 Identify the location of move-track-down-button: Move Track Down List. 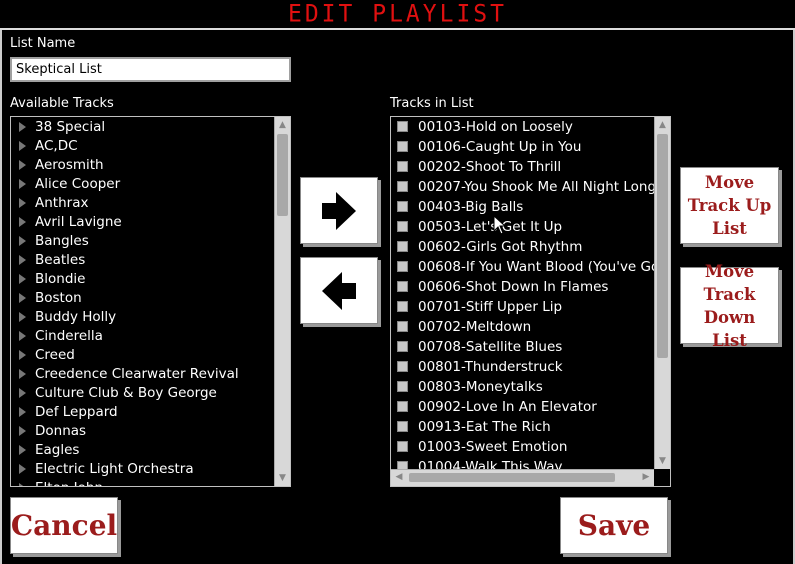
(729, 306).